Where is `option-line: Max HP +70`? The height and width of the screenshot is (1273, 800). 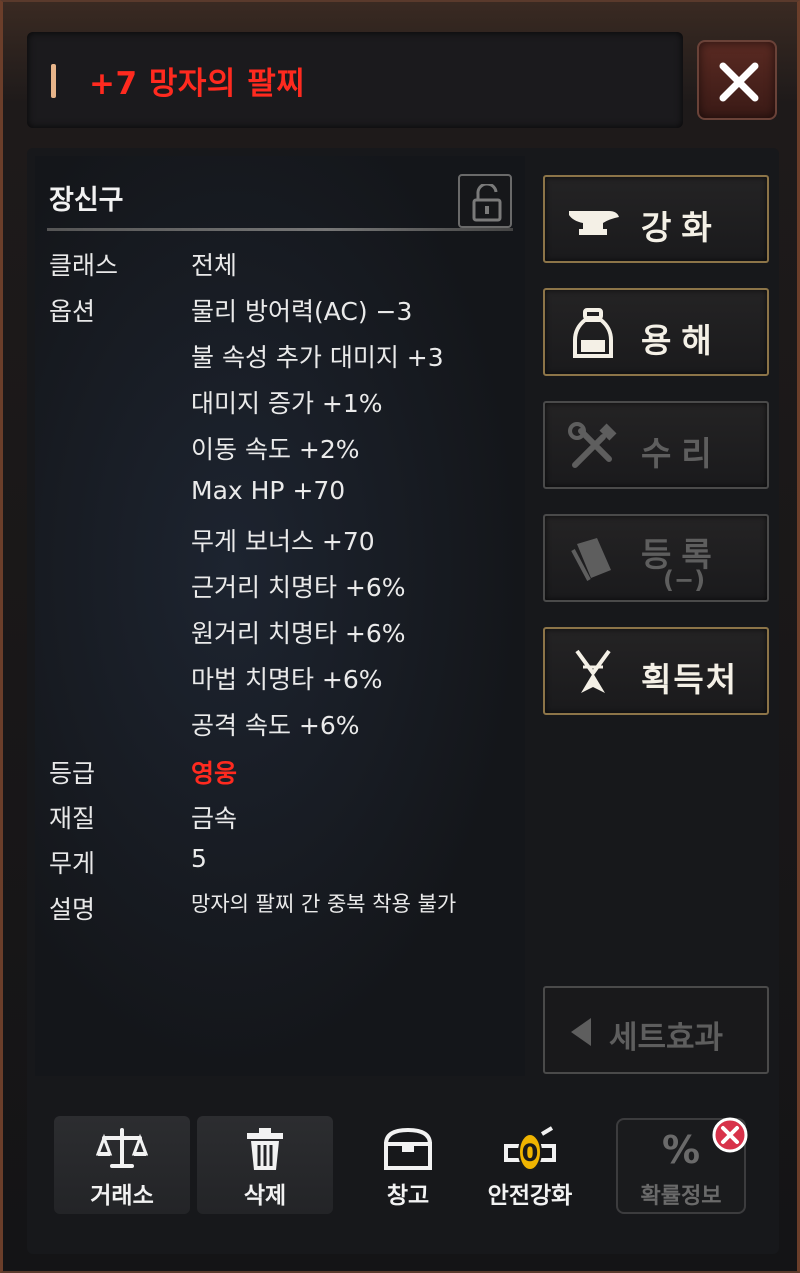
option-line: Max HP +70 is located at coordinates (268, 490).